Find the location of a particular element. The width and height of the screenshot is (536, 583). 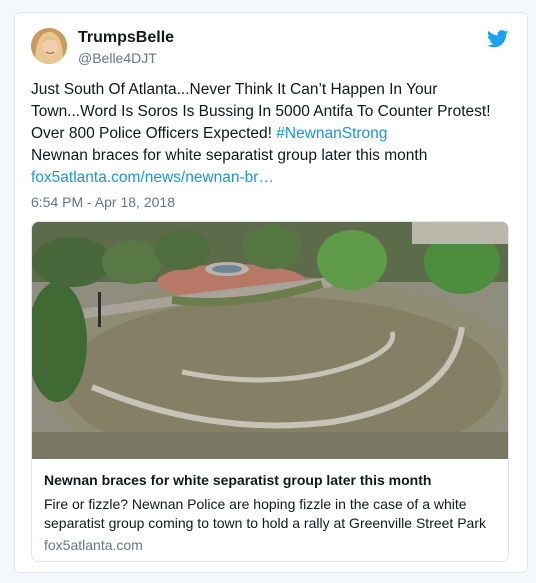

avatar is located at coordinates (49, 46).